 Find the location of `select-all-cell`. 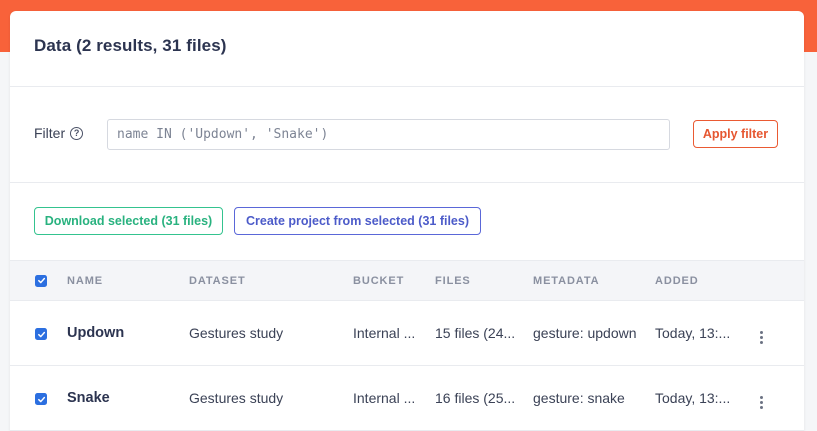

select-all-cell is located at coordinates (38, 281).